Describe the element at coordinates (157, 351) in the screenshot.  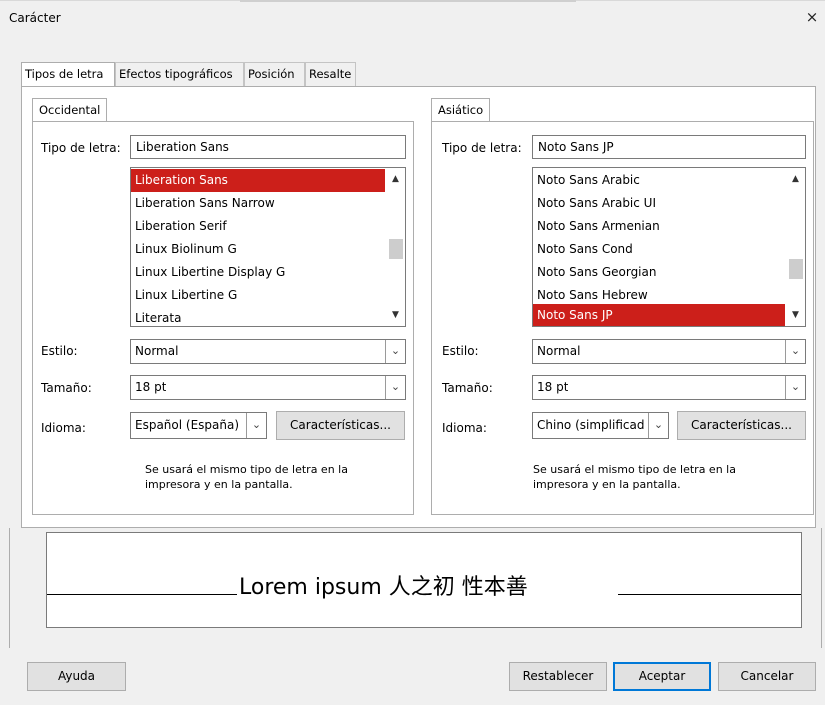
I see `western-style-value: Normal` at that location.